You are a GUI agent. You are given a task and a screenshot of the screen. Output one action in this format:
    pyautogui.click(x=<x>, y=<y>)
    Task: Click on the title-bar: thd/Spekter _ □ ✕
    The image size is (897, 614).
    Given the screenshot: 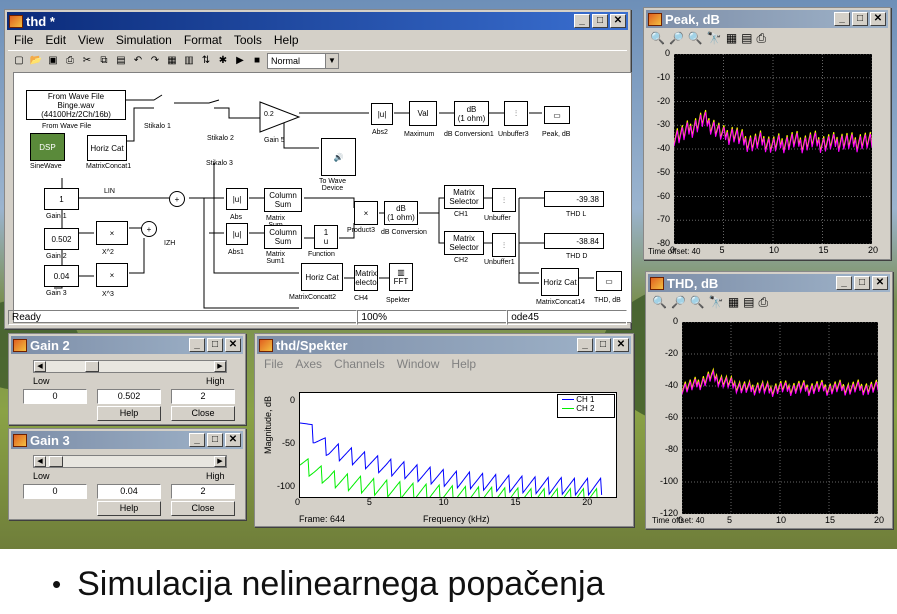 What is the action you would take?
    pyautogui.click(x=444, y=345)
    